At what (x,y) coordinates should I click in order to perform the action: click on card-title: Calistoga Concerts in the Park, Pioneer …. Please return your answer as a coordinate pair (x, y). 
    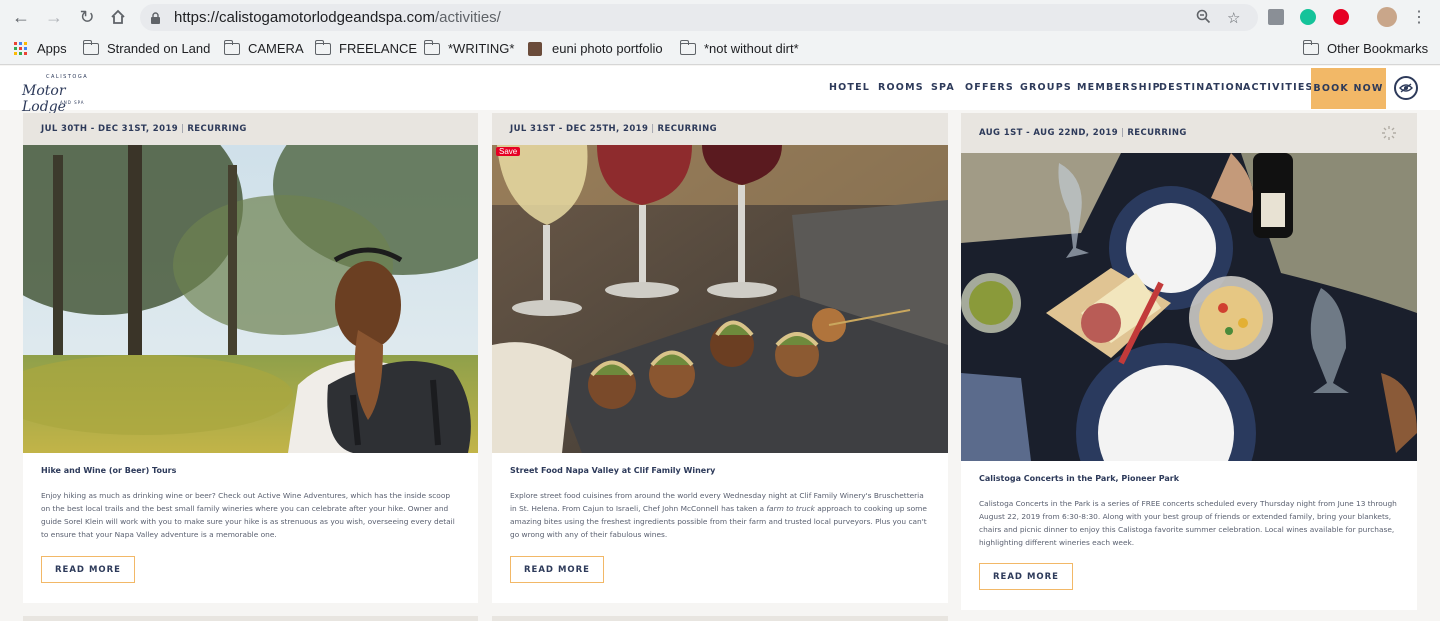
    Looking at the image, I should click on (1079, 478).